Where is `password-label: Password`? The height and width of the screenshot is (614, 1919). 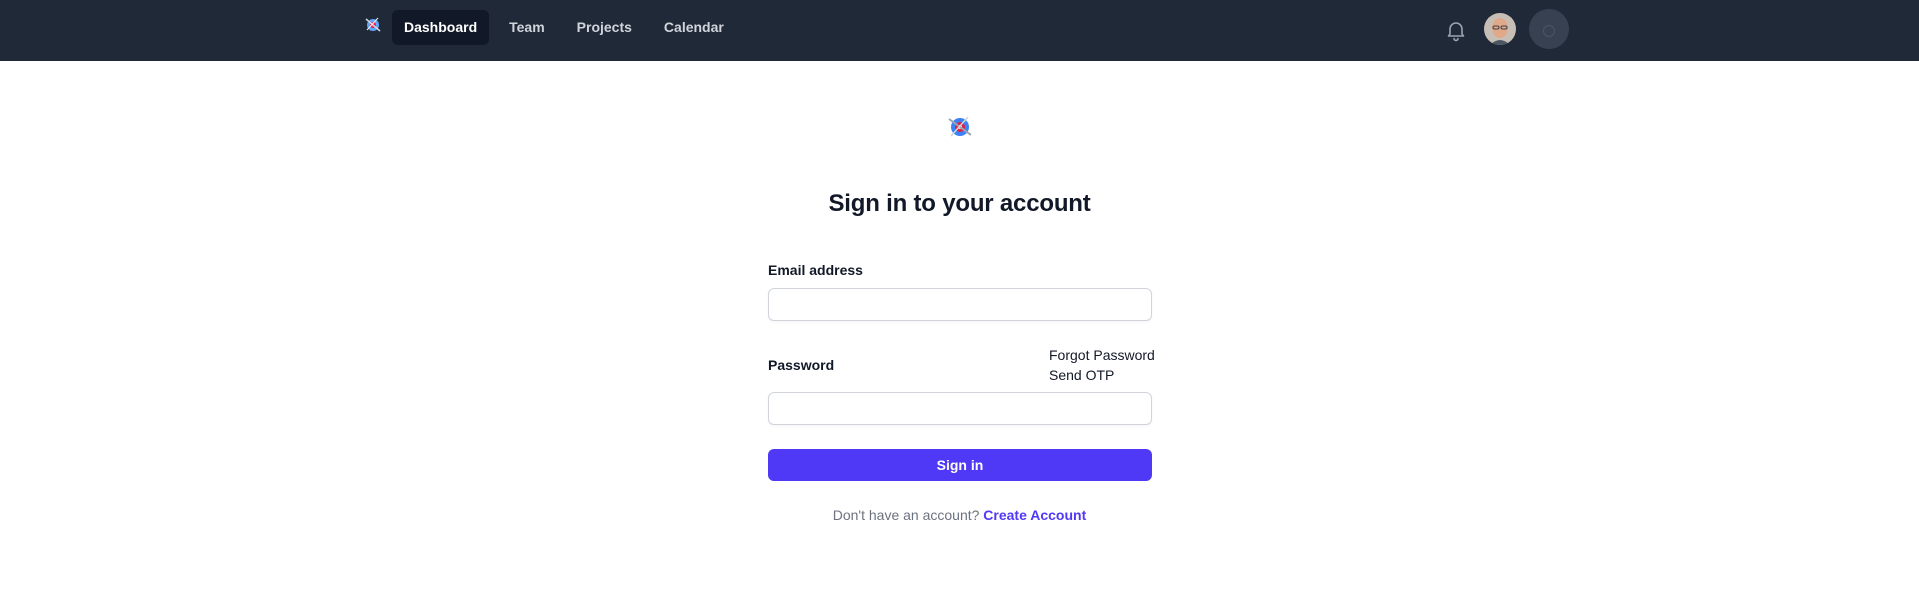
password-label: Password is located at coordinates (801, 365).